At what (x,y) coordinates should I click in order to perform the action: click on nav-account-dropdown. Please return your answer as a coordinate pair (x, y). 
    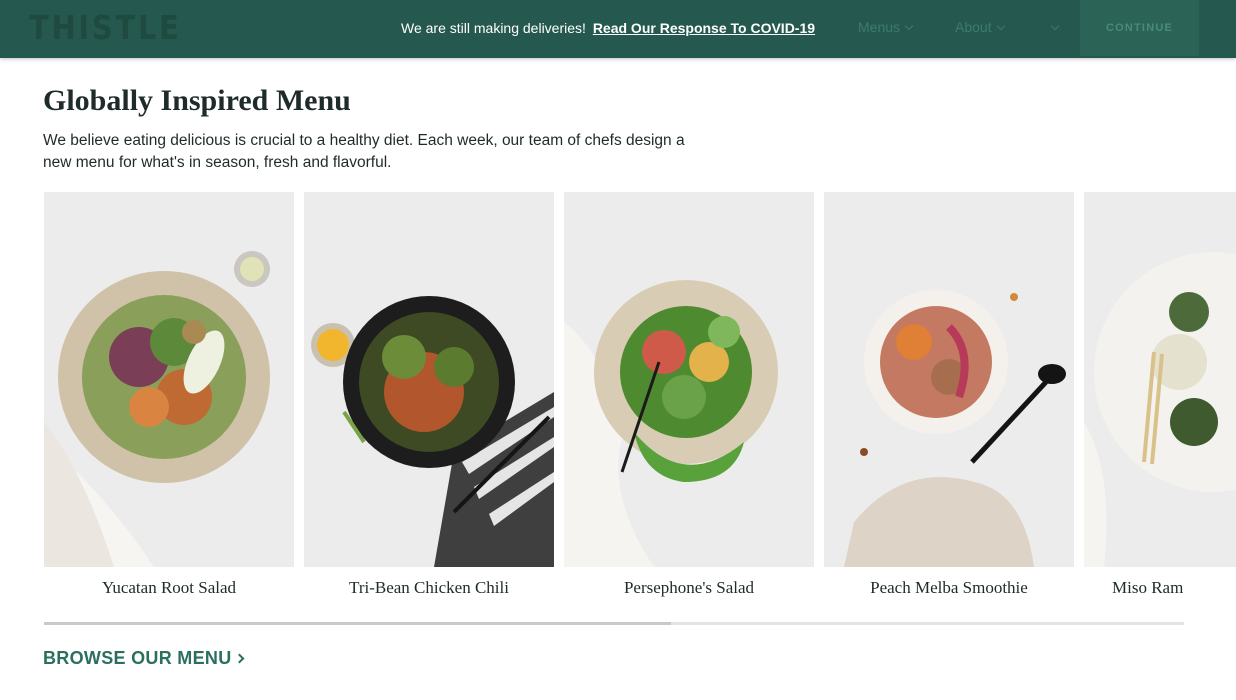
    Looking at the image, I should click on (1053, 27).